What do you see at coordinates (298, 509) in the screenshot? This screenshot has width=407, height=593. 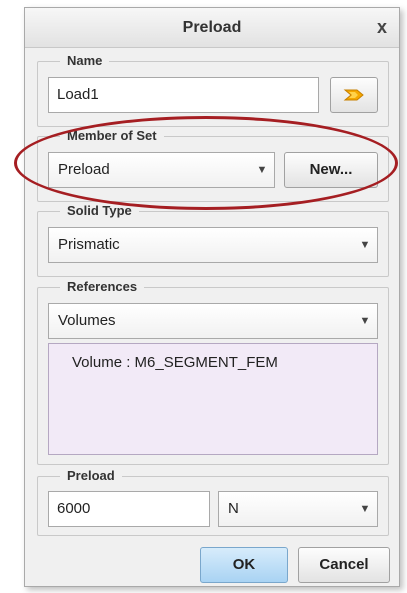 I see `unit-dropdown: N ▼` at bounding box center [298, 509].